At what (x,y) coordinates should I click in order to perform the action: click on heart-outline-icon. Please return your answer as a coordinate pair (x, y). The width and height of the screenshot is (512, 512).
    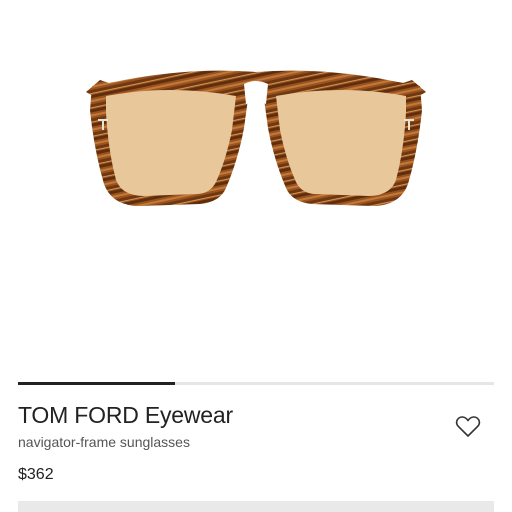
    Looking at the image, I should click on (468, 426).